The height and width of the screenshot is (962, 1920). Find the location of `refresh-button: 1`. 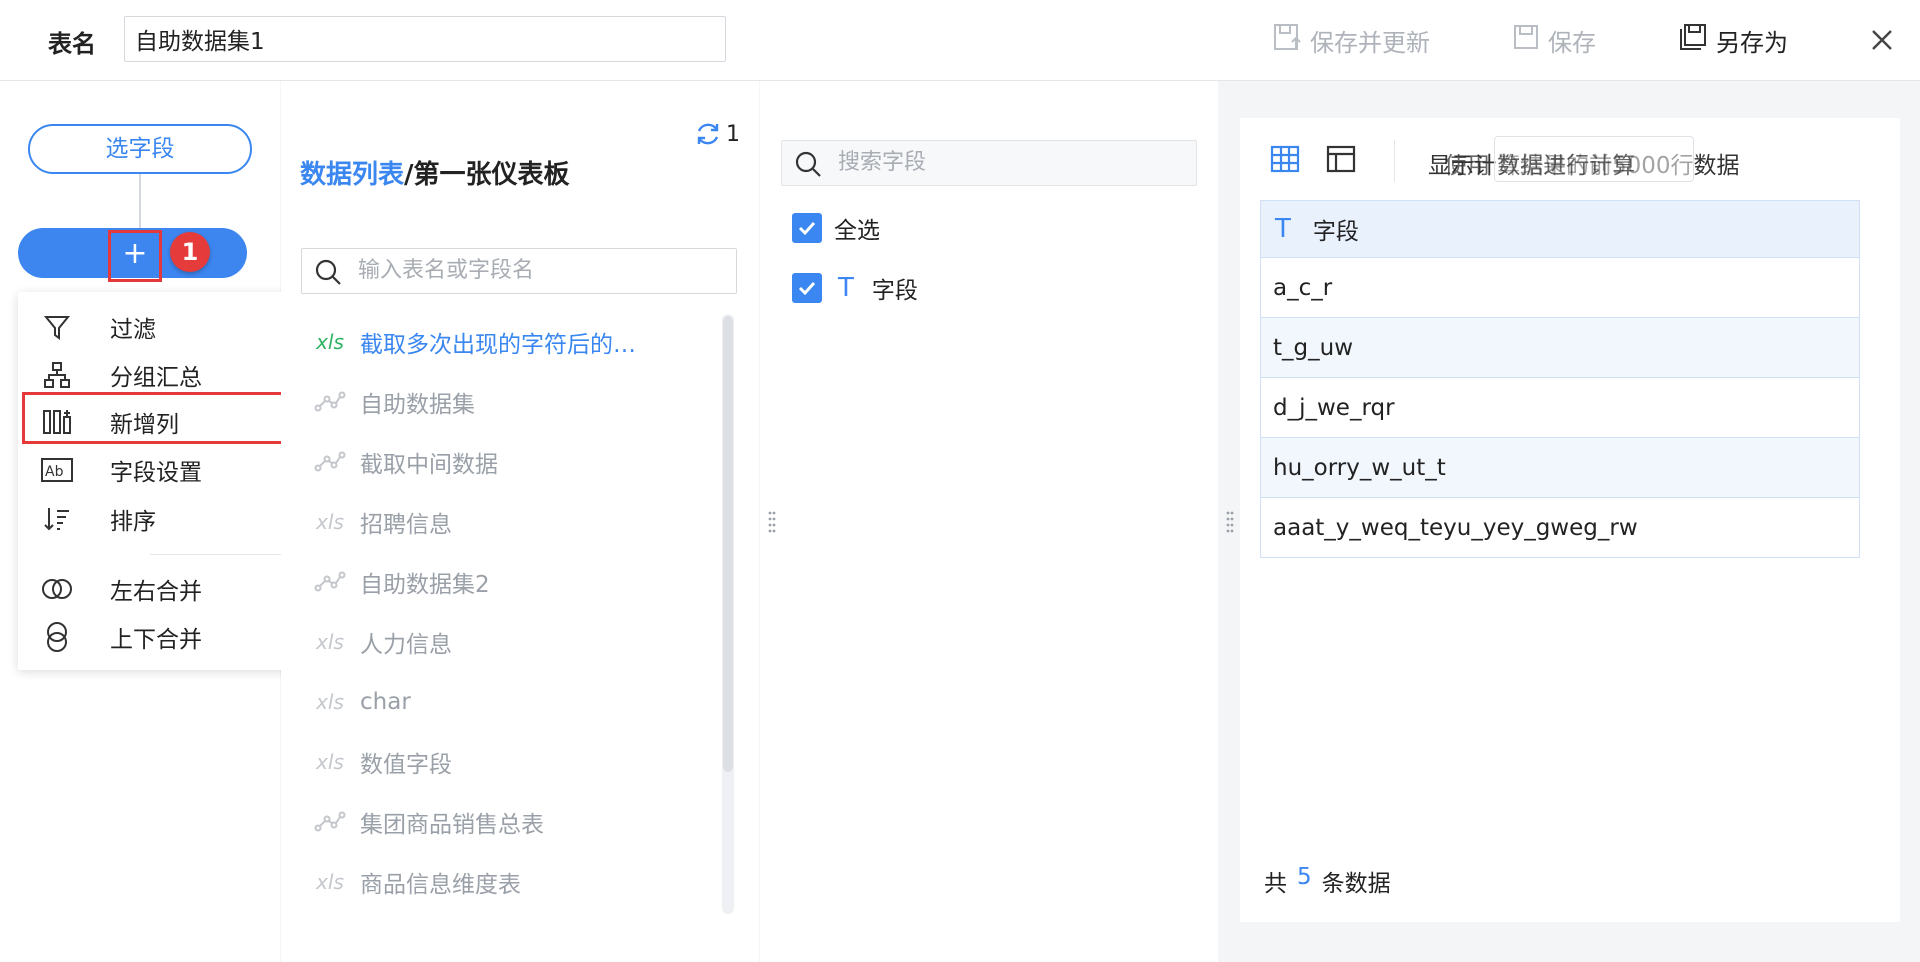

refresh-button: 1 is located at coordinates (717, 134).